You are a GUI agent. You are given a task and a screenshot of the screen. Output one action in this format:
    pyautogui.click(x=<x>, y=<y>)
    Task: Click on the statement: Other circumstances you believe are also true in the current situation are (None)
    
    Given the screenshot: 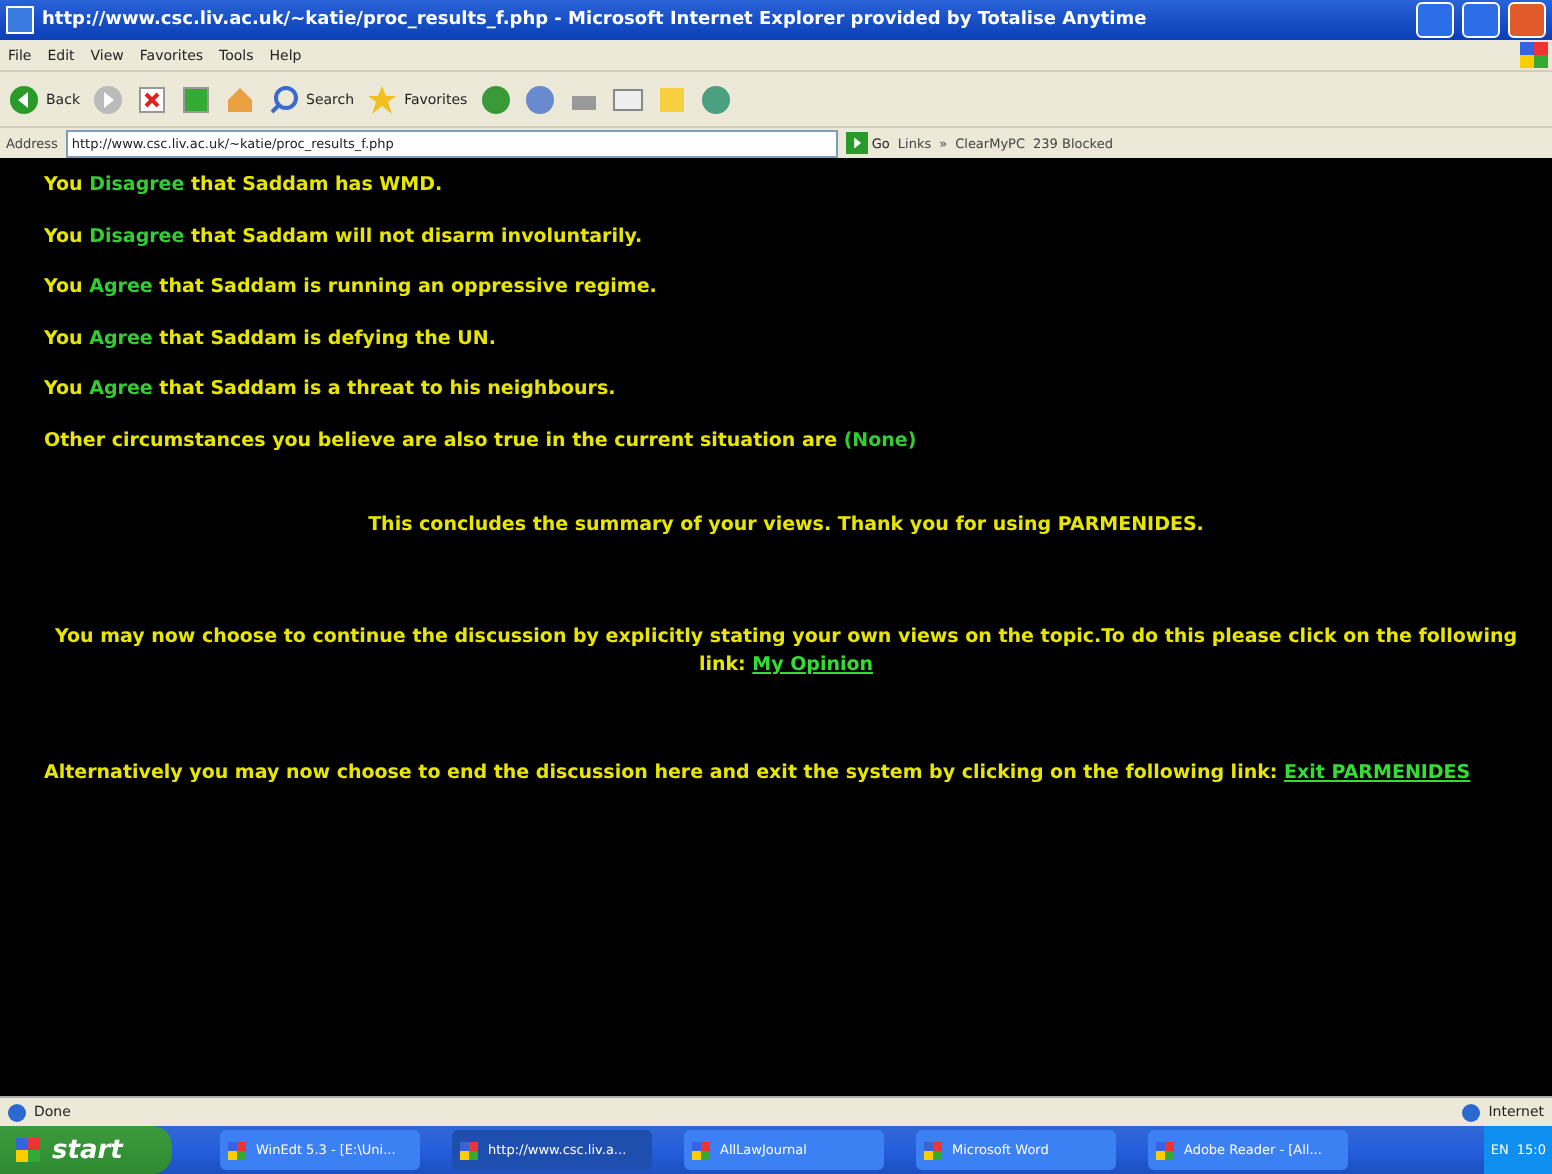 What is the action you would take?
    pyautogui.click(x=481, y=440)
    